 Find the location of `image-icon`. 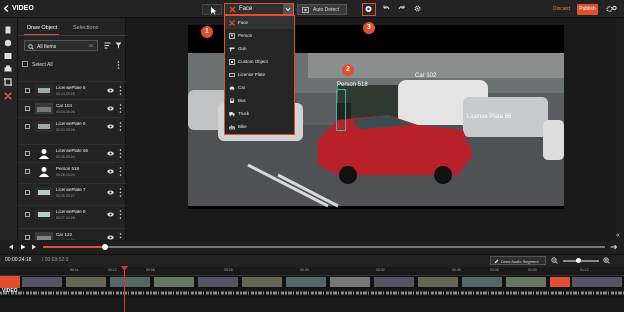

image-icon is located at coordinates (8, 56).